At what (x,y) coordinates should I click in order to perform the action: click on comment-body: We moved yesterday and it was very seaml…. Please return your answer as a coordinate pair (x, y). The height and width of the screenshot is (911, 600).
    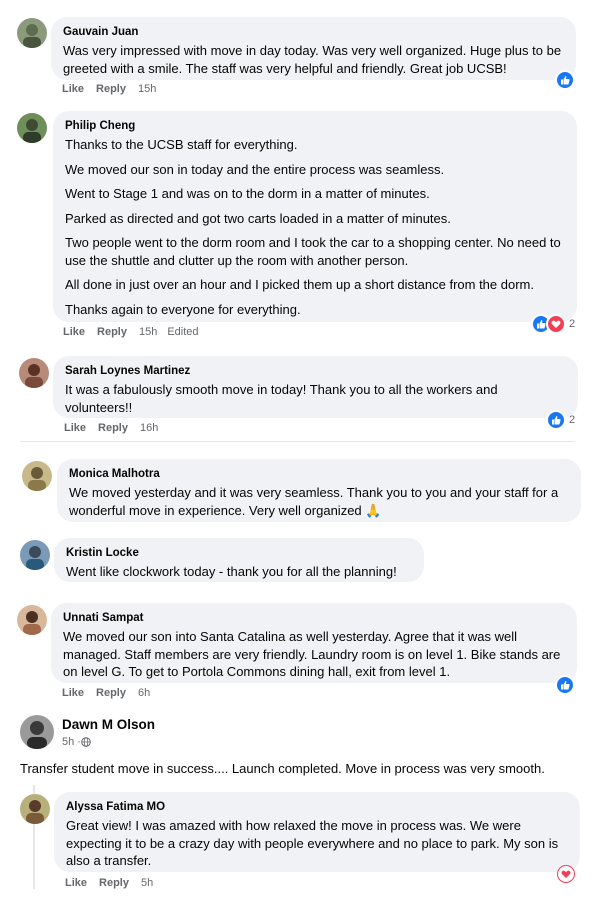
    Looking at the image, I should click on (319, 501).